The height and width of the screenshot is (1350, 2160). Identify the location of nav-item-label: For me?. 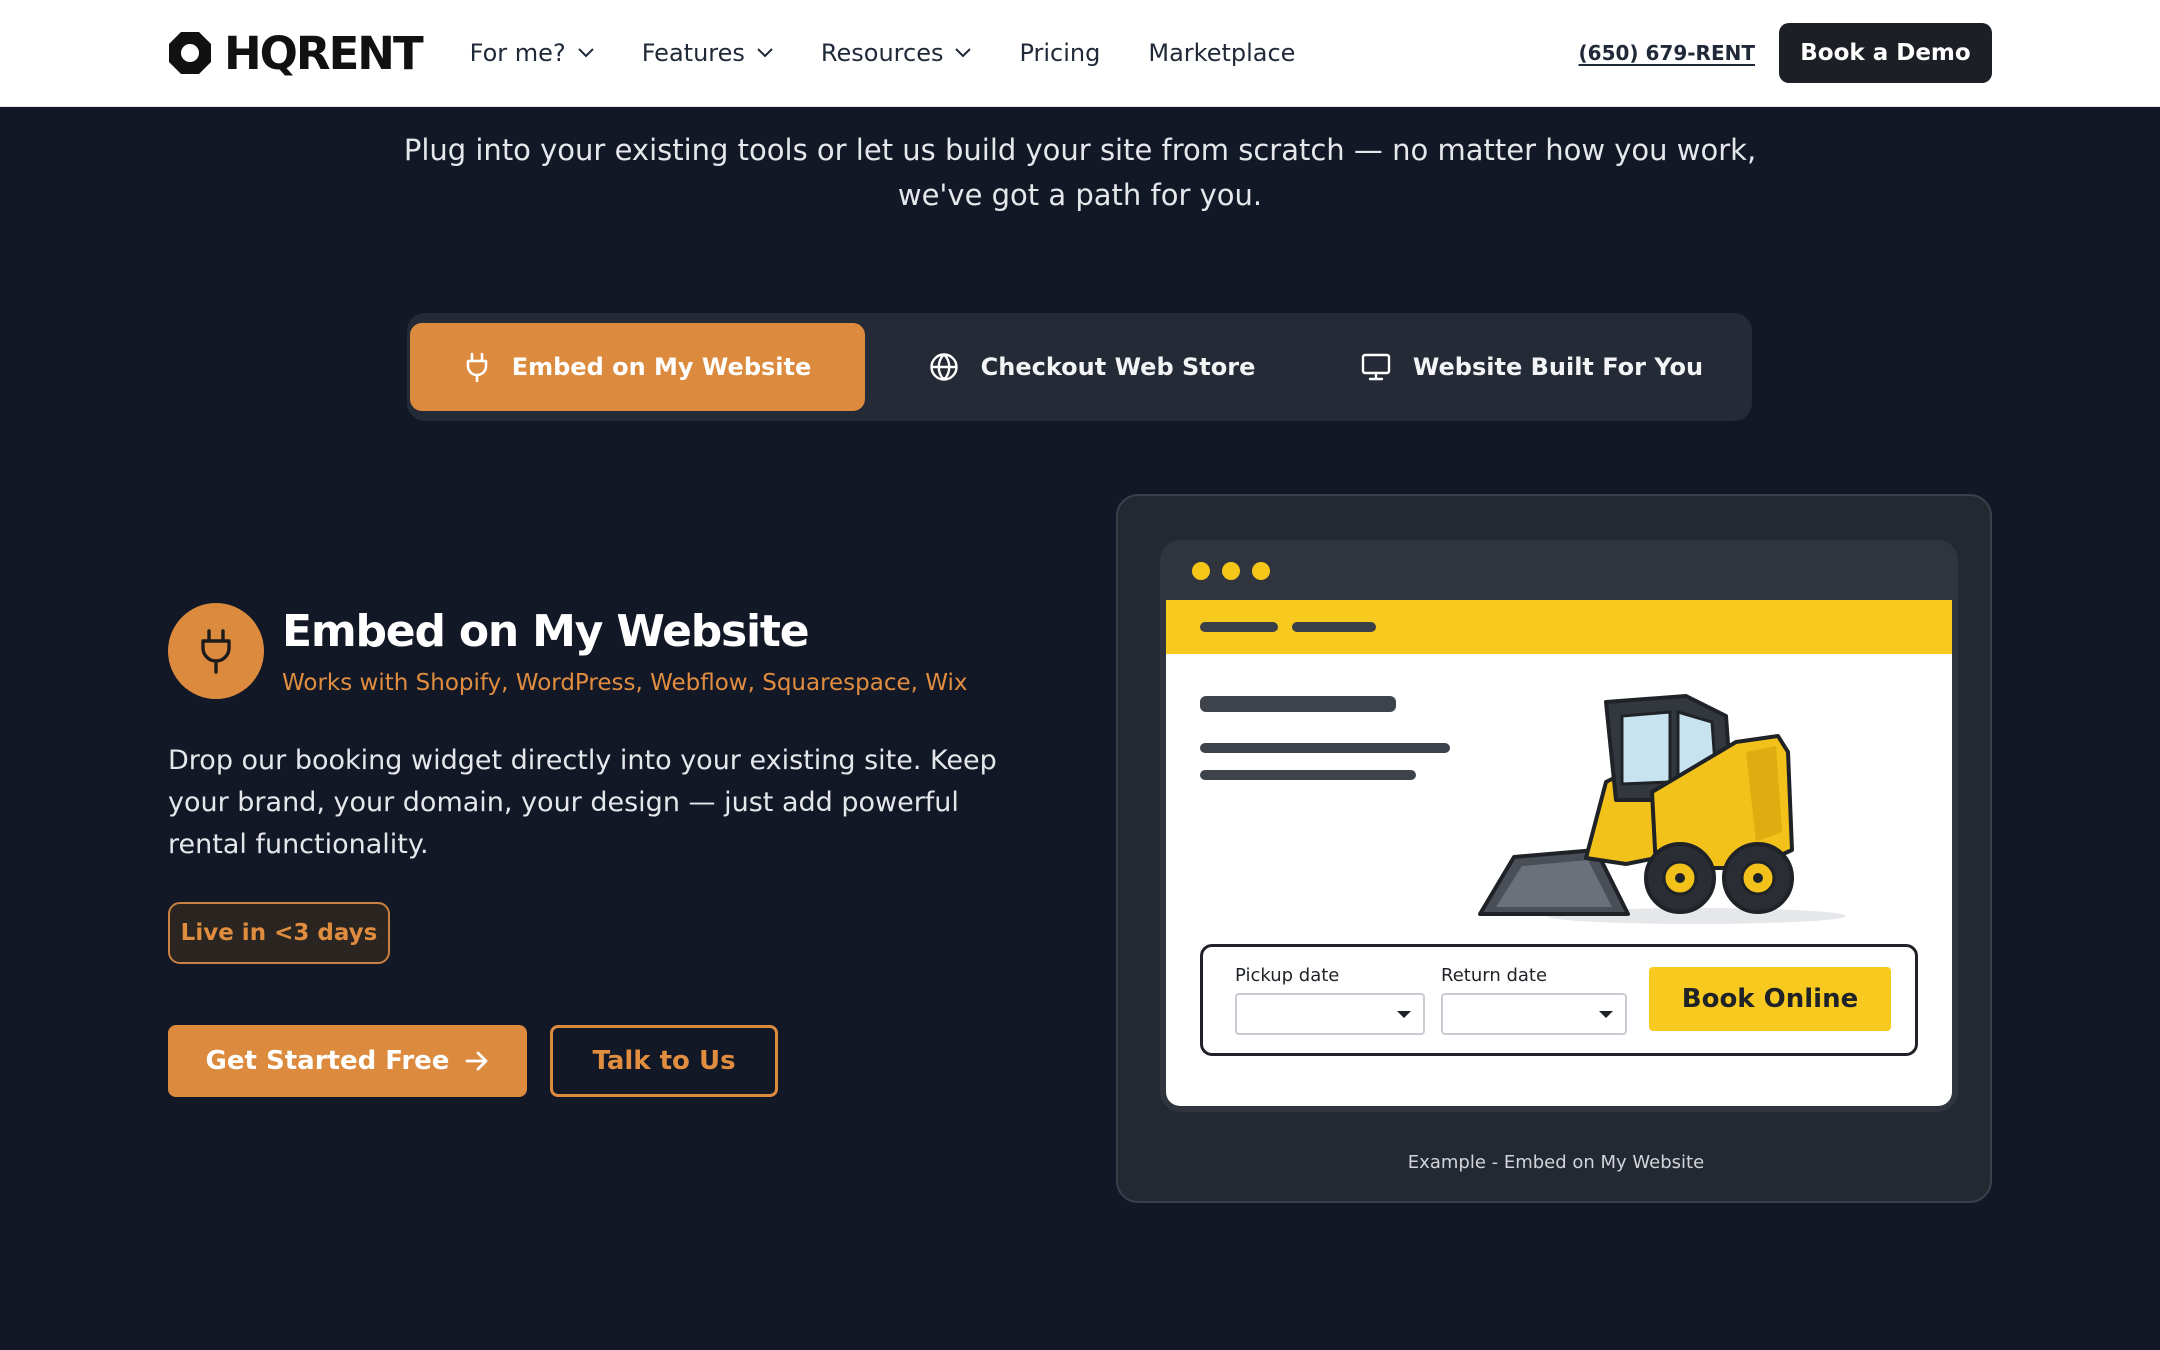
(517, 53).